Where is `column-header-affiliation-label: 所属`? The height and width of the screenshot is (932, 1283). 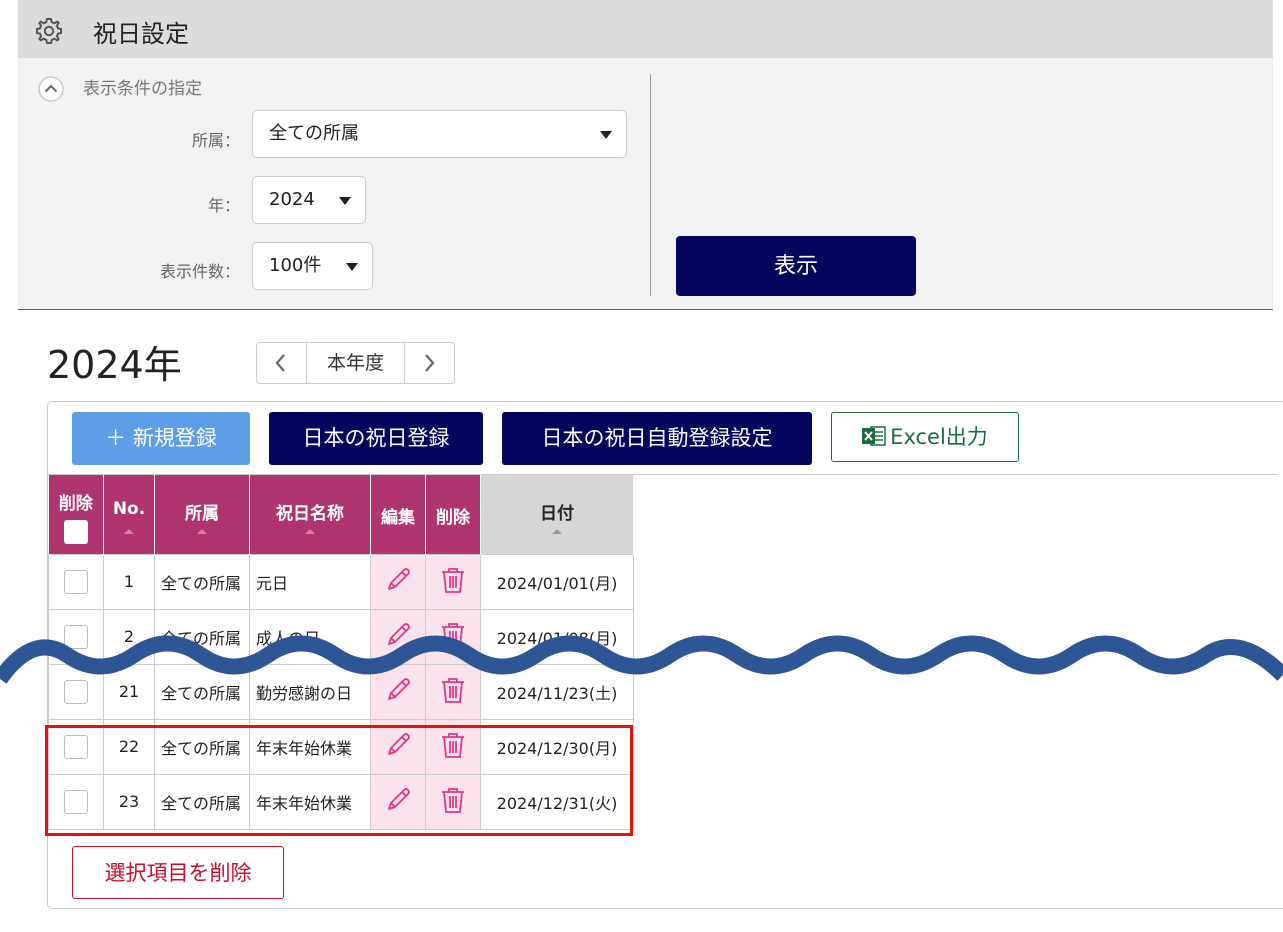 column-header-affiliation-label: 所属 is located at coordinates (202, 514).